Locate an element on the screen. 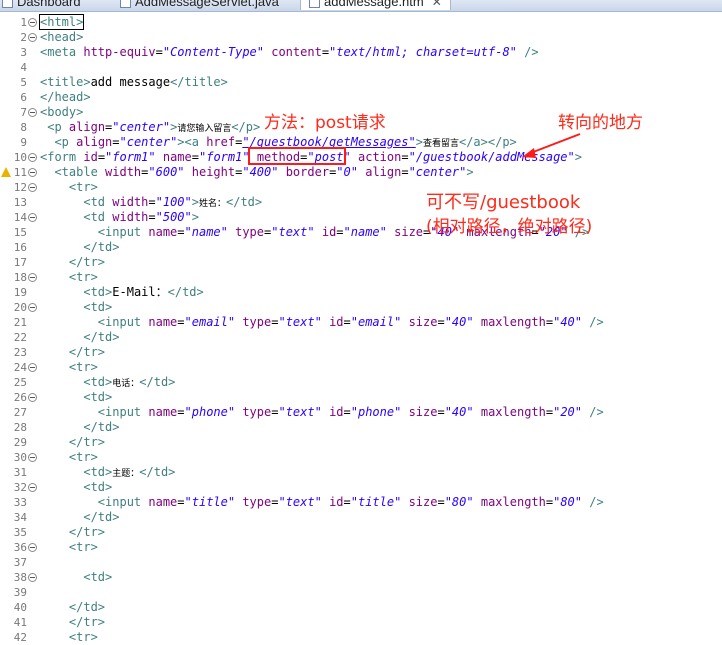 The image size is (722, 645). arrow-shaft is located at coordinates (554, 144).